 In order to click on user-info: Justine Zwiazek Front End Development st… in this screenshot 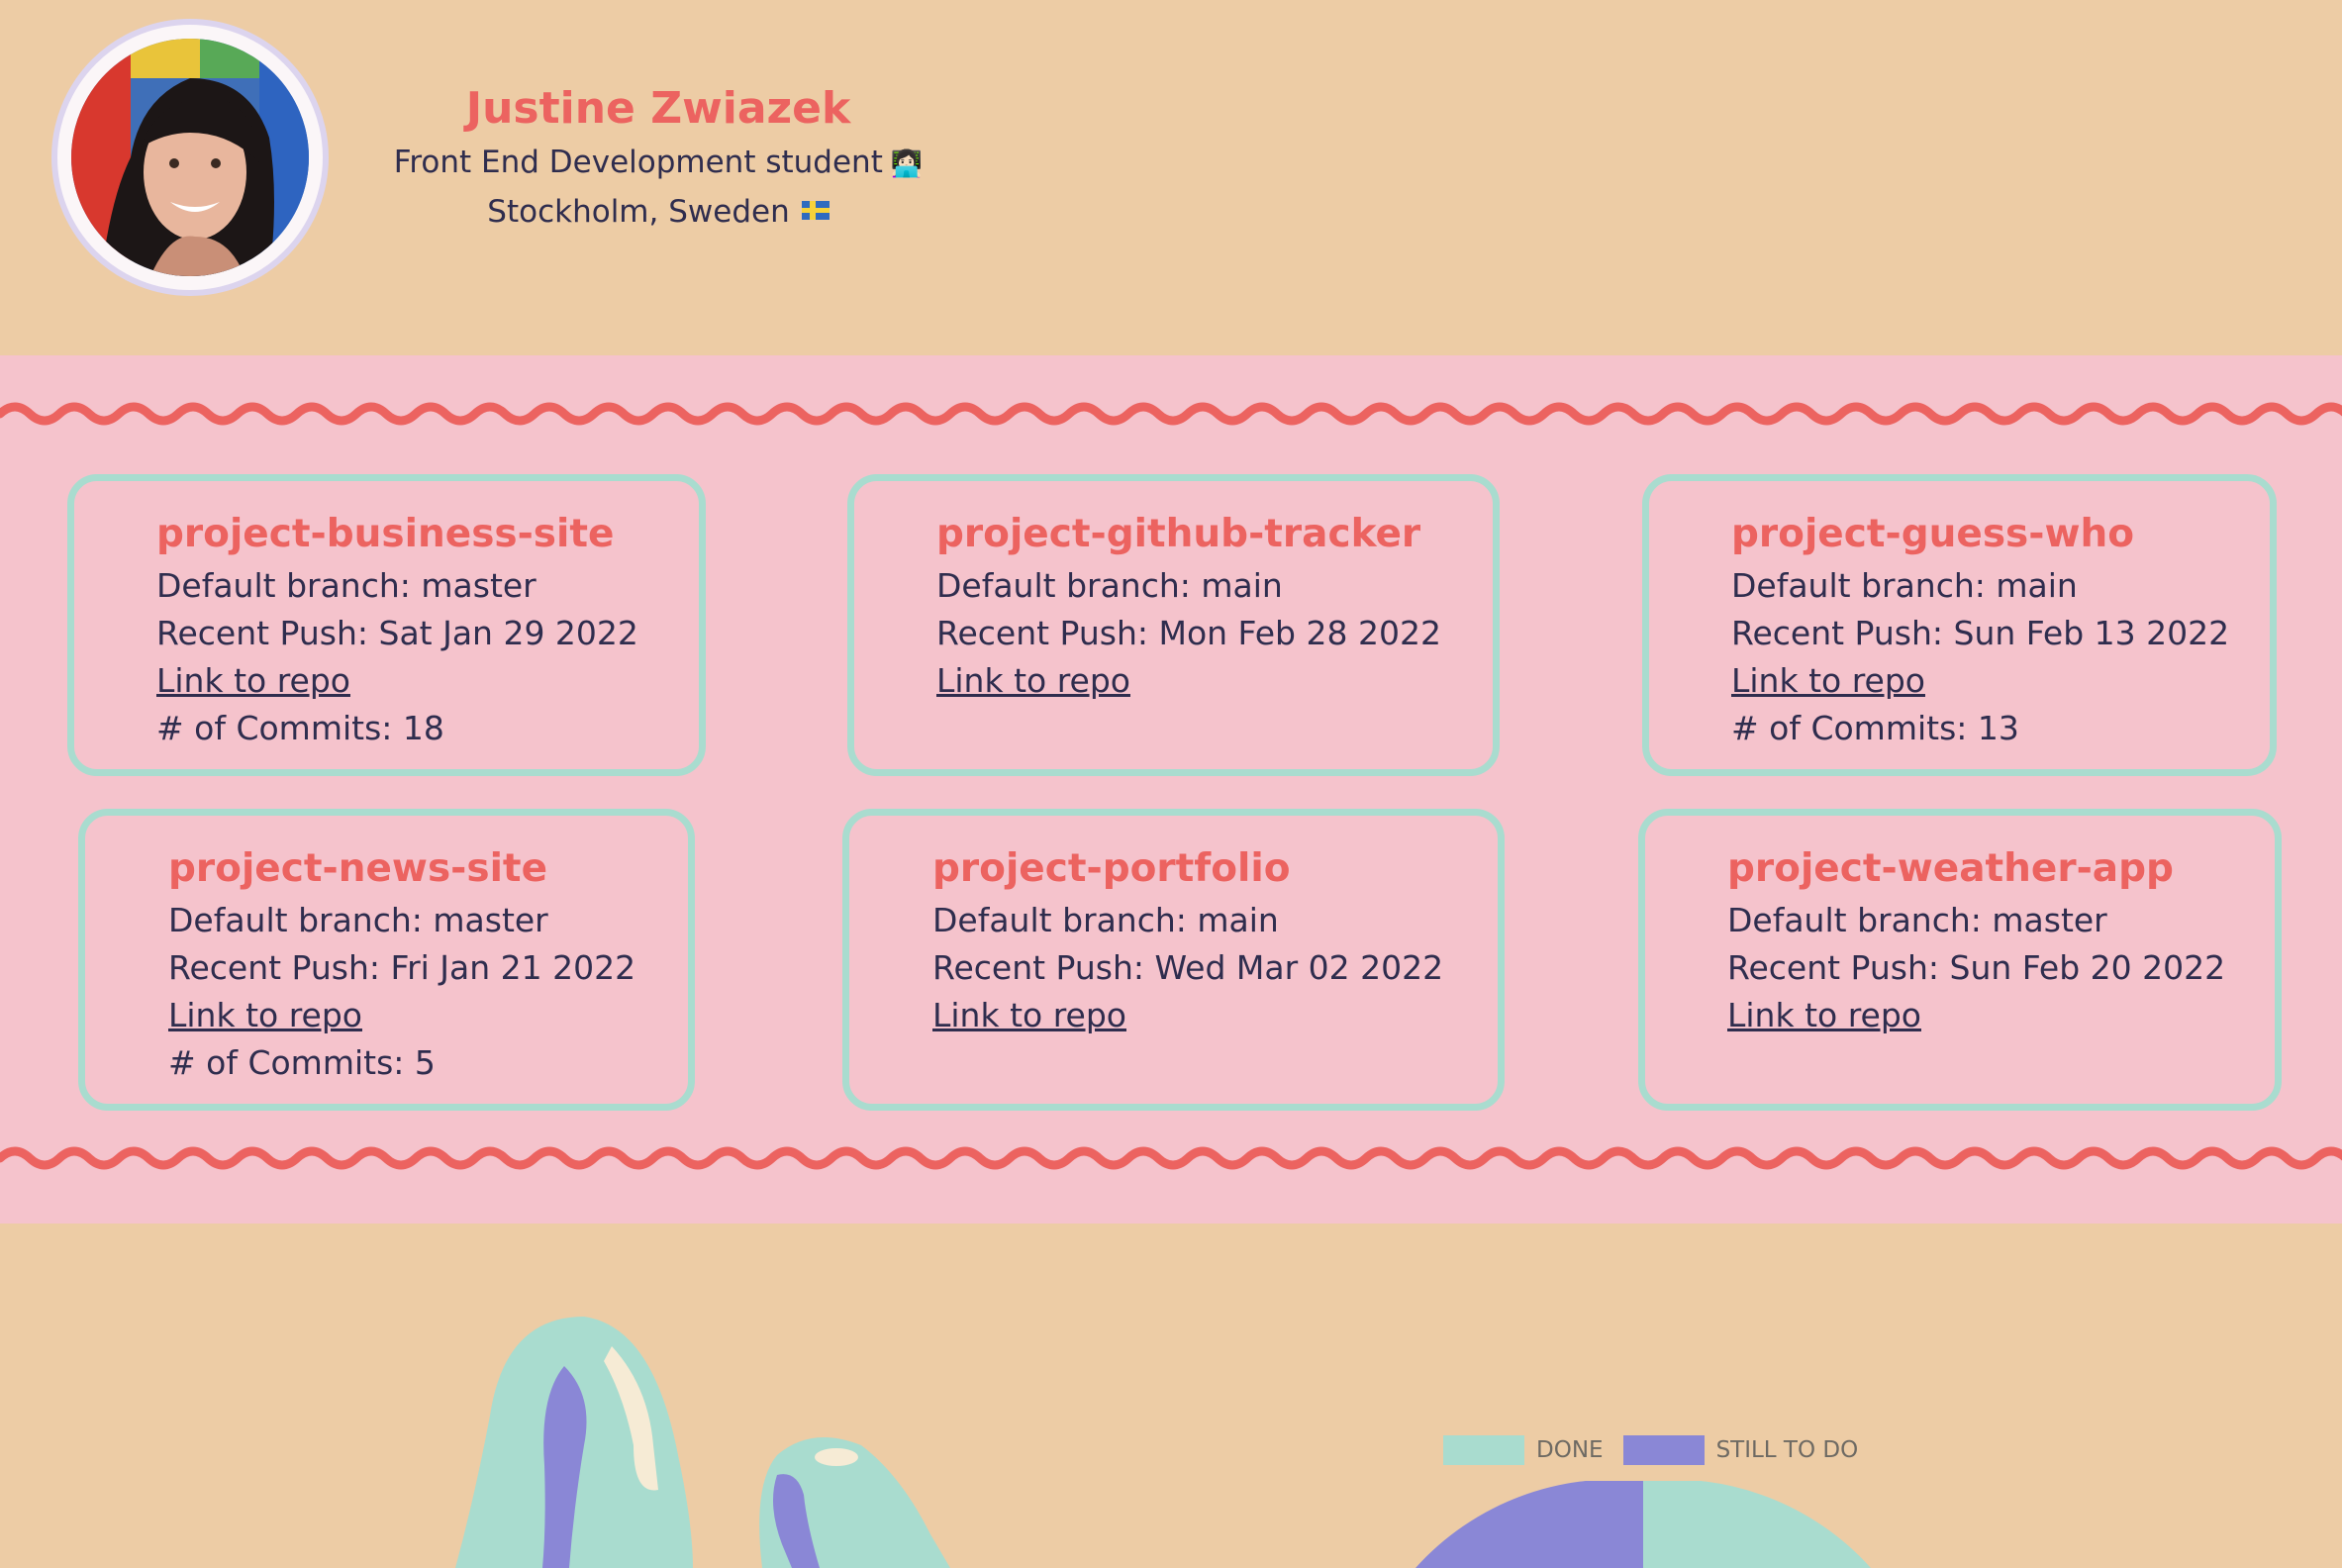, I will do `click(658, 157)`.